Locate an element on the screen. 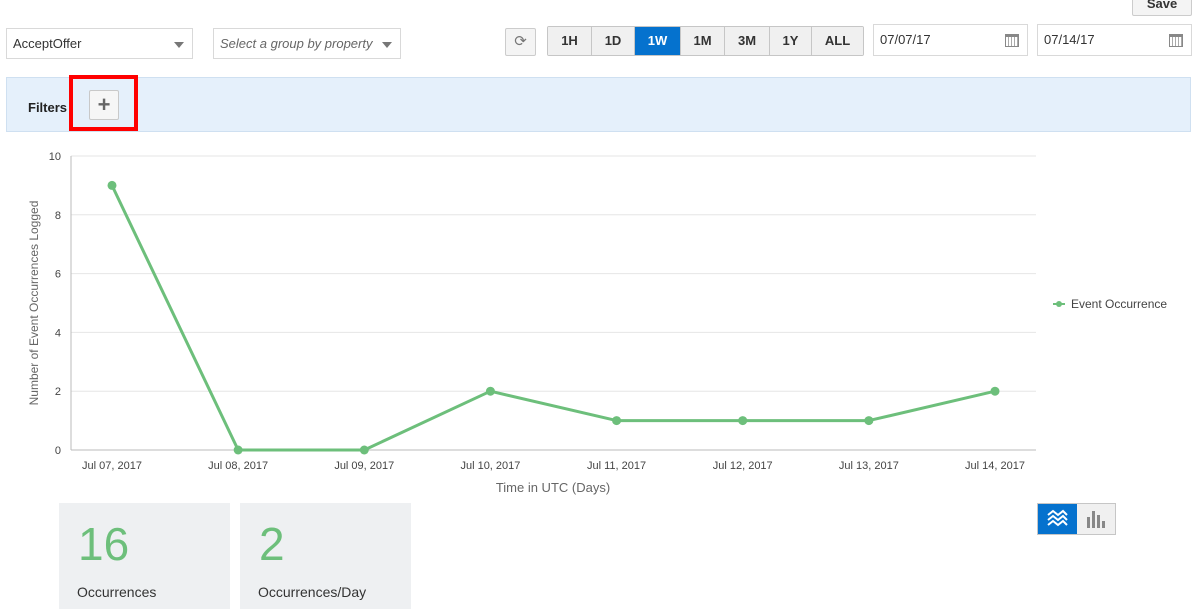 The height and width of the screenshot is (609, 1204). time-range-group: 1H 1D 1W 1M 3M 1Y ALL is located at coordinates (705, 41).